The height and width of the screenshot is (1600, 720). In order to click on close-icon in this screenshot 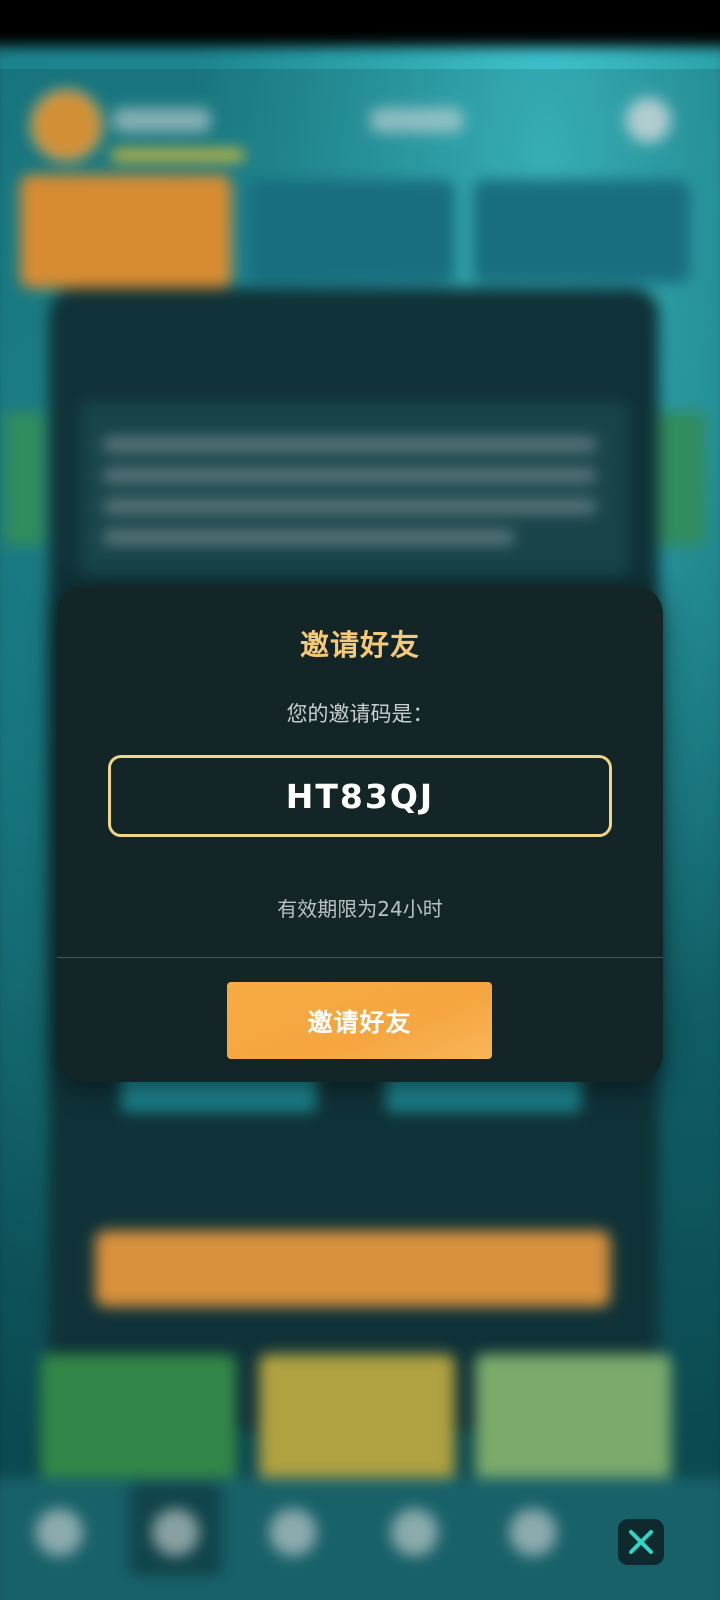, I will do `click(641, 1542)`.